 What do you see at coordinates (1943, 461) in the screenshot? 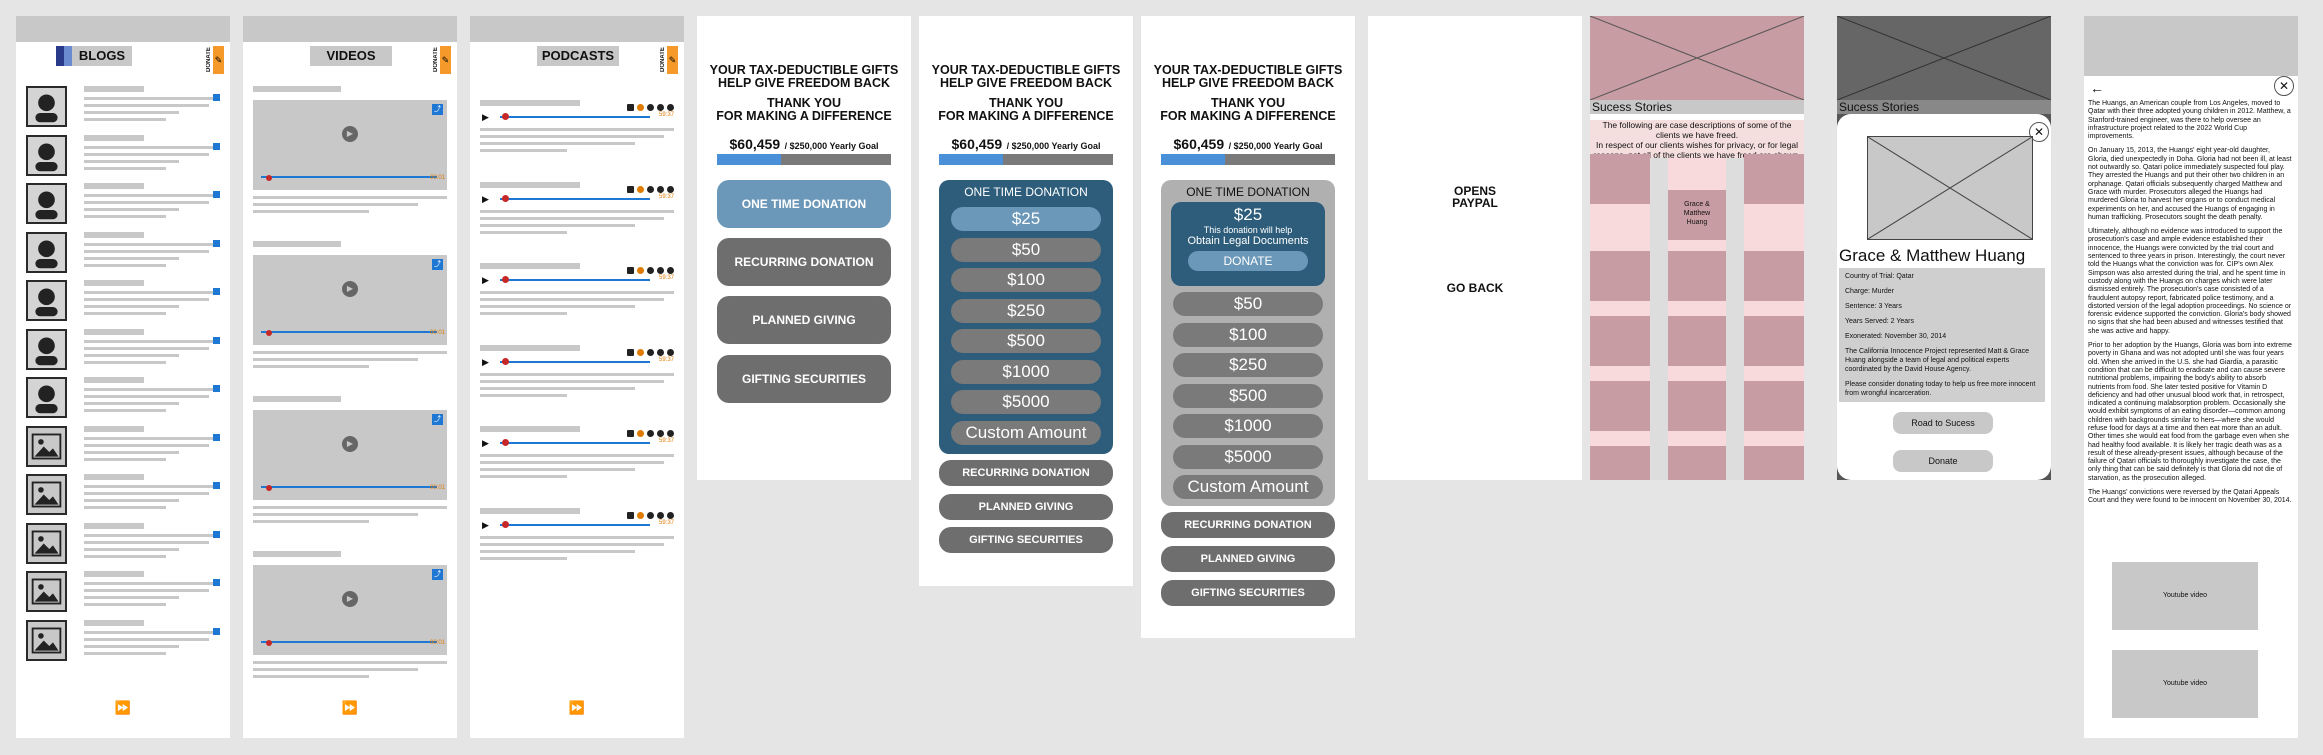
I see `donate-button: Donate` at bounding box center [1943, 461].